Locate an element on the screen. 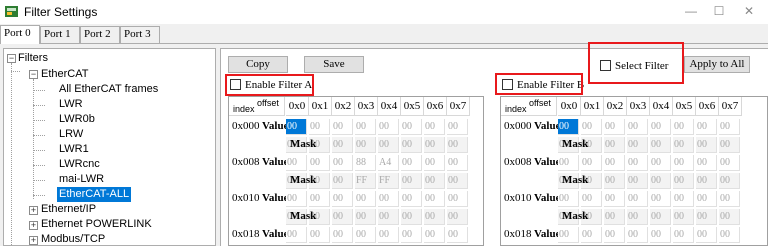  tab-port-0: Port 0 is located at coordinates (20, 34).